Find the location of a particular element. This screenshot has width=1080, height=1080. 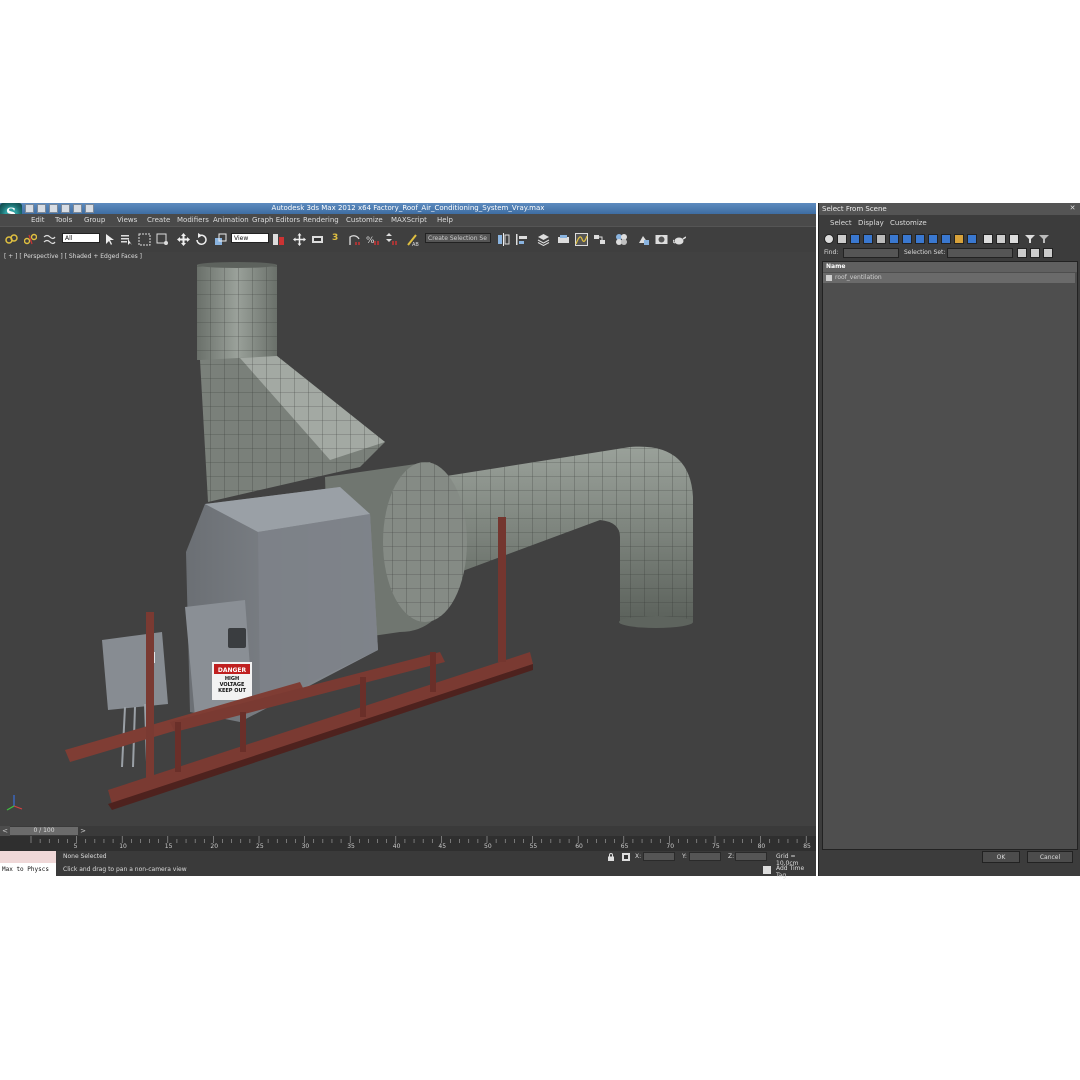

menu-views: Views is located at coordinates (127, 220).